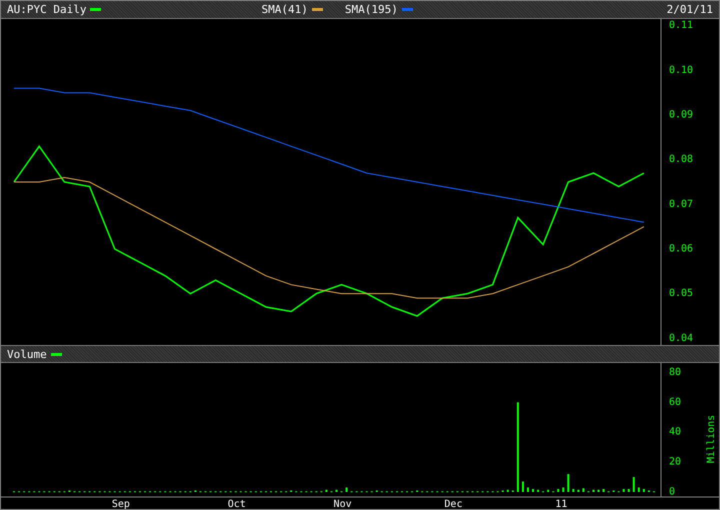  Describe the element at coordinates (672, 492) in the screenshot. I see `axis-label: 0` at that location.